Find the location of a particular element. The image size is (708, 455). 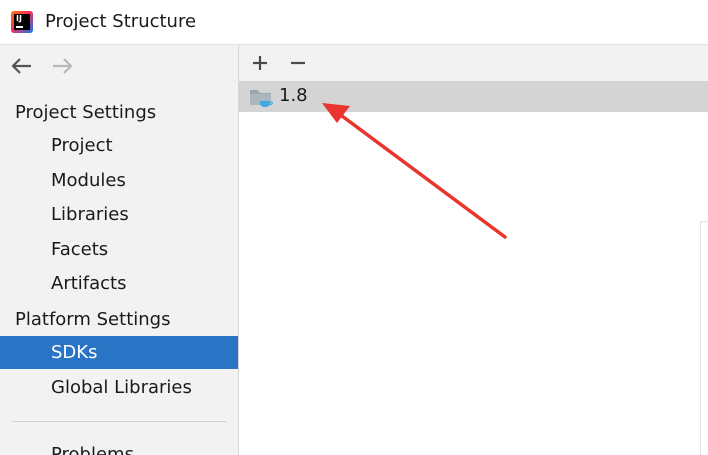

sidebar-item-label: SDKs is located at coordinates (74, 352).